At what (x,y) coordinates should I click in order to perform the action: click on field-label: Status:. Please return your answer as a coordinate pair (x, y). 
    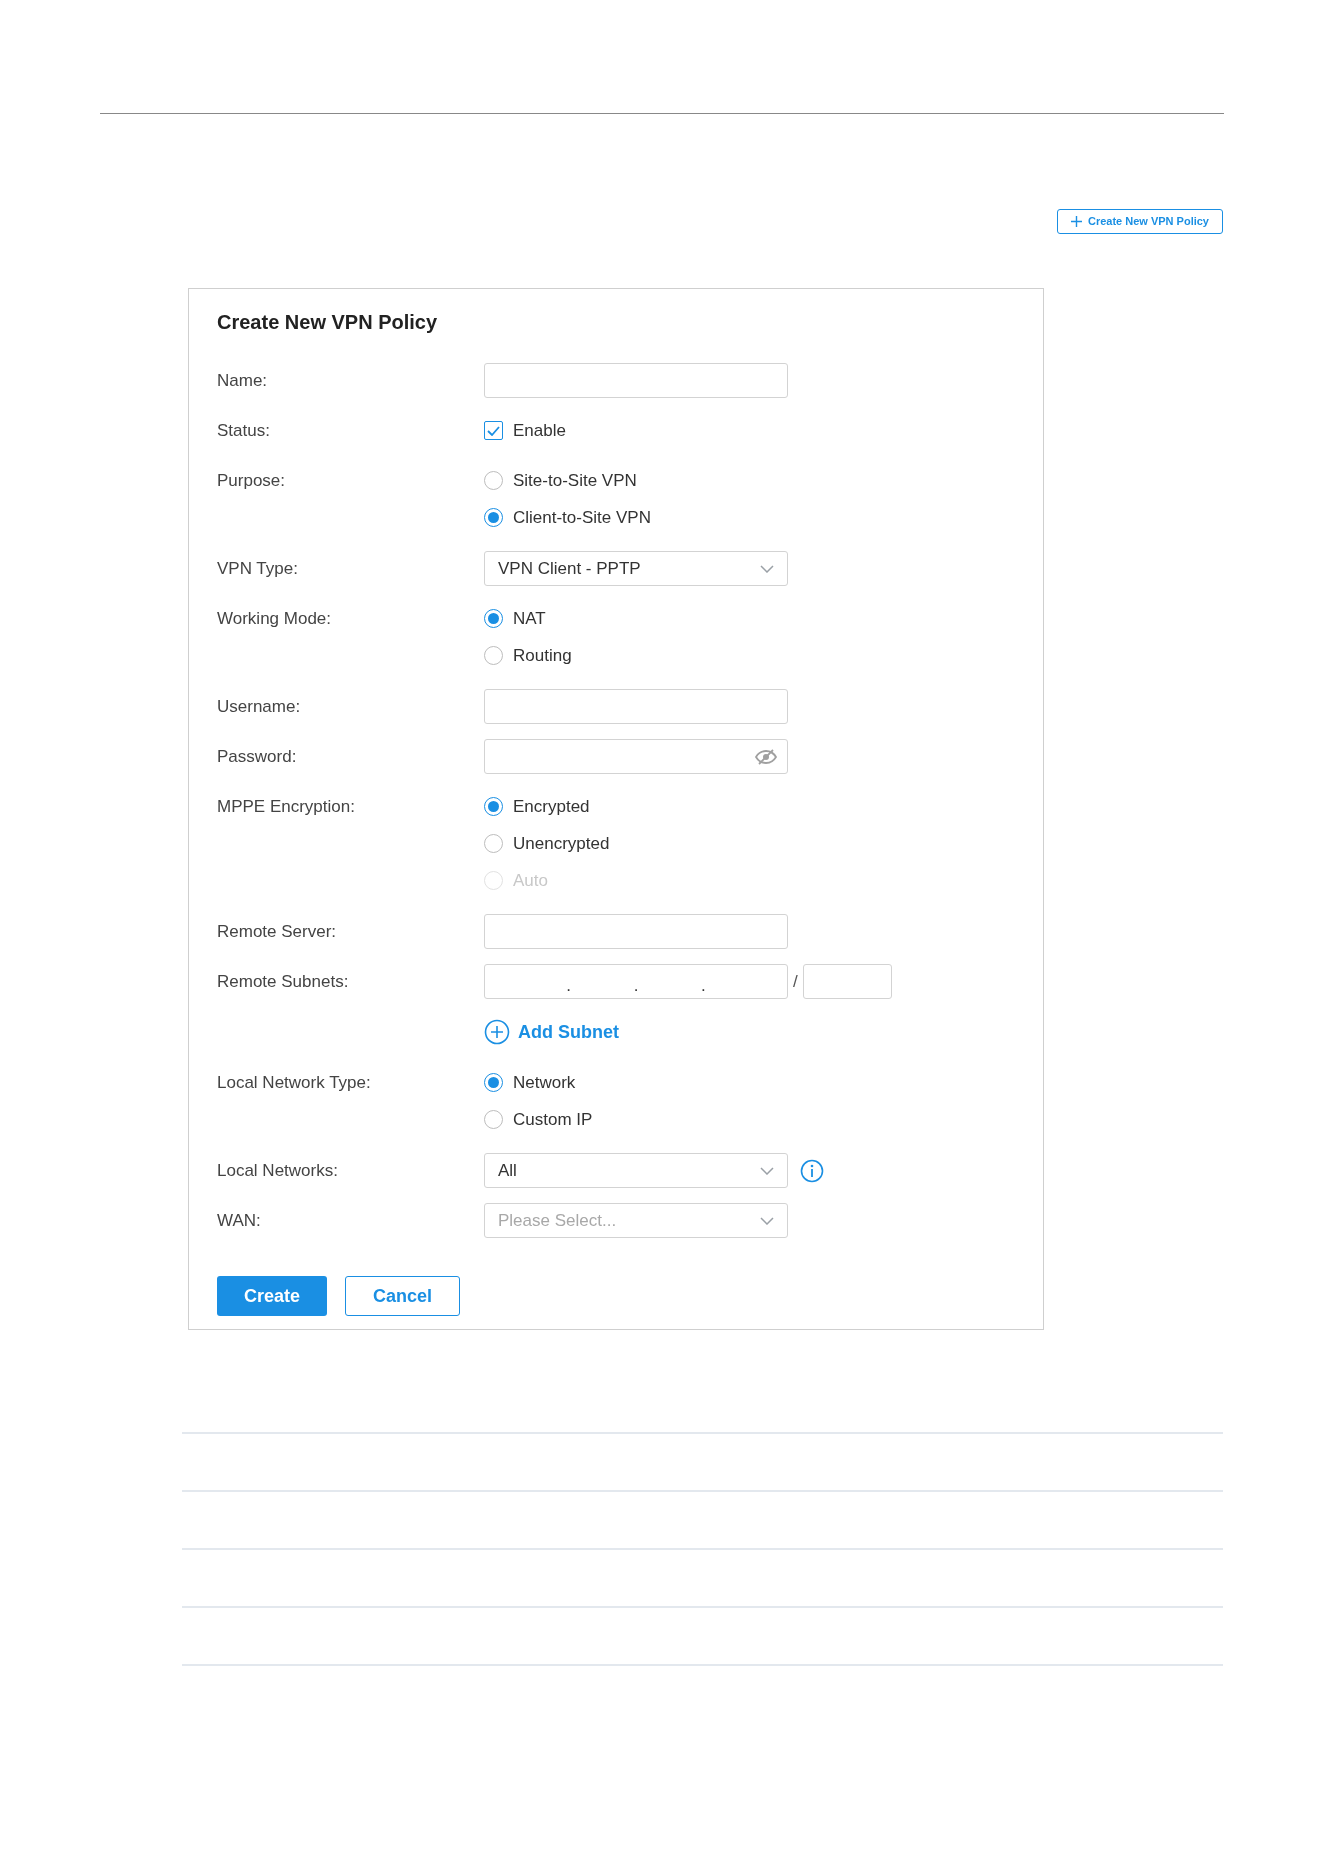
    Looking at the image, I should click on (243, 430).